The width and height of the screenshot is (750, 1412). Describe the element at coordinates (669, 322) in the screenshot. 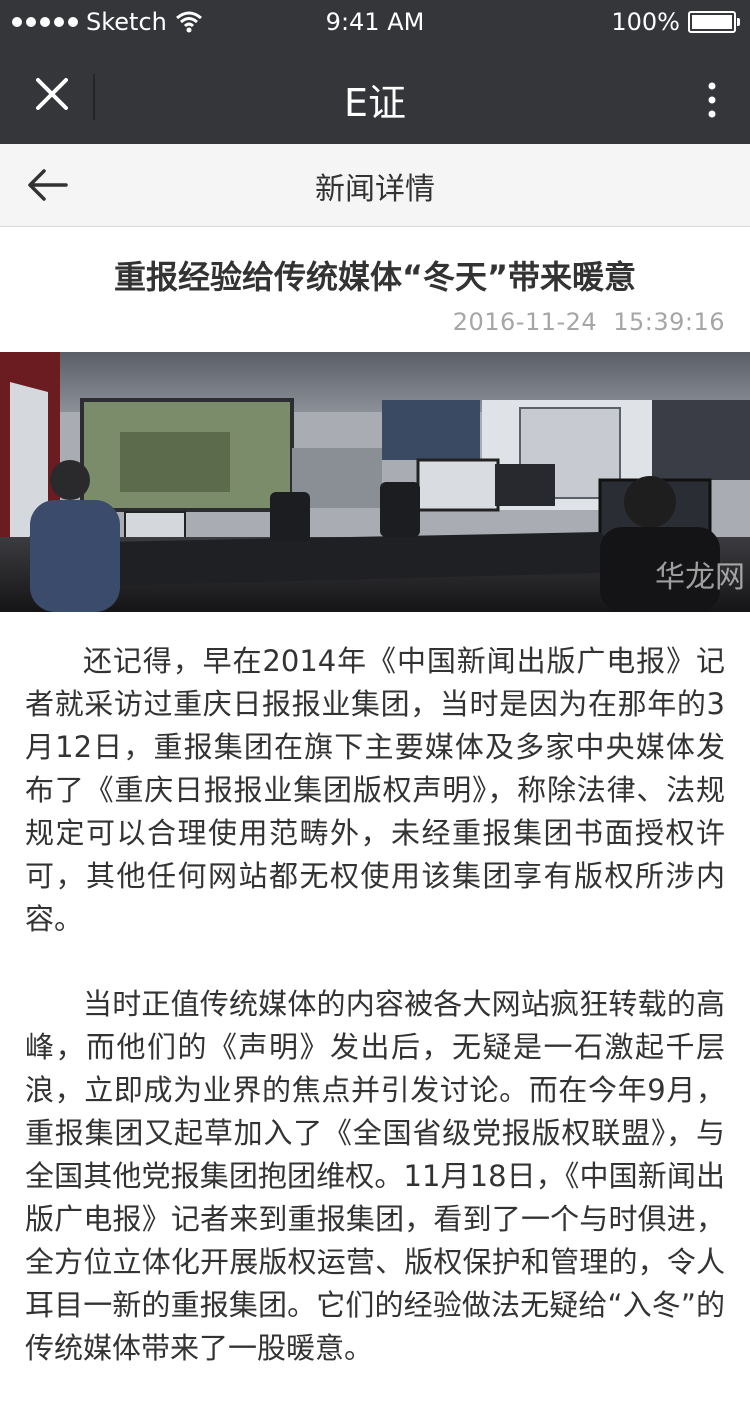

I see `article-time: 15:39:16` at that location.